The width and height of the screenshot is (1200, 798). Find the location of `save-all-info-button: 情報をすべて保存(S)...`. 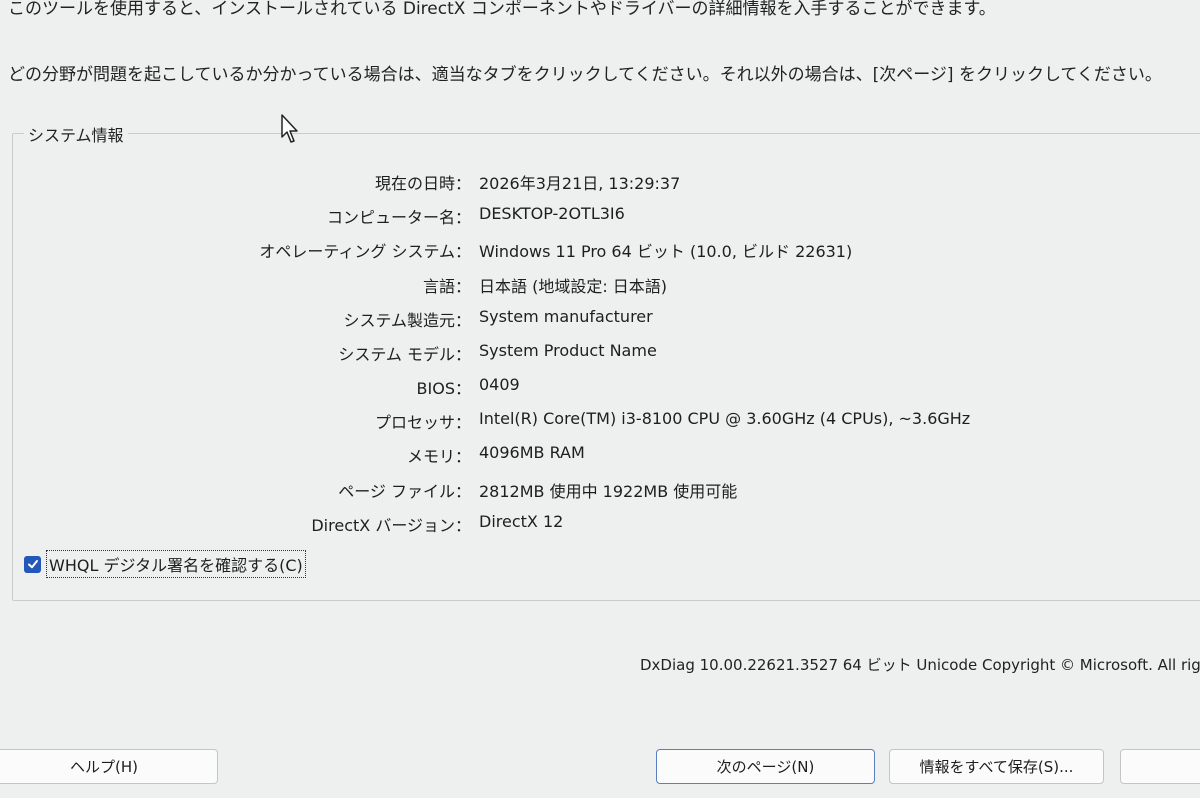

save-all-info-button: 情報をすべて保存(S)... is located at coordinates (996, 766).